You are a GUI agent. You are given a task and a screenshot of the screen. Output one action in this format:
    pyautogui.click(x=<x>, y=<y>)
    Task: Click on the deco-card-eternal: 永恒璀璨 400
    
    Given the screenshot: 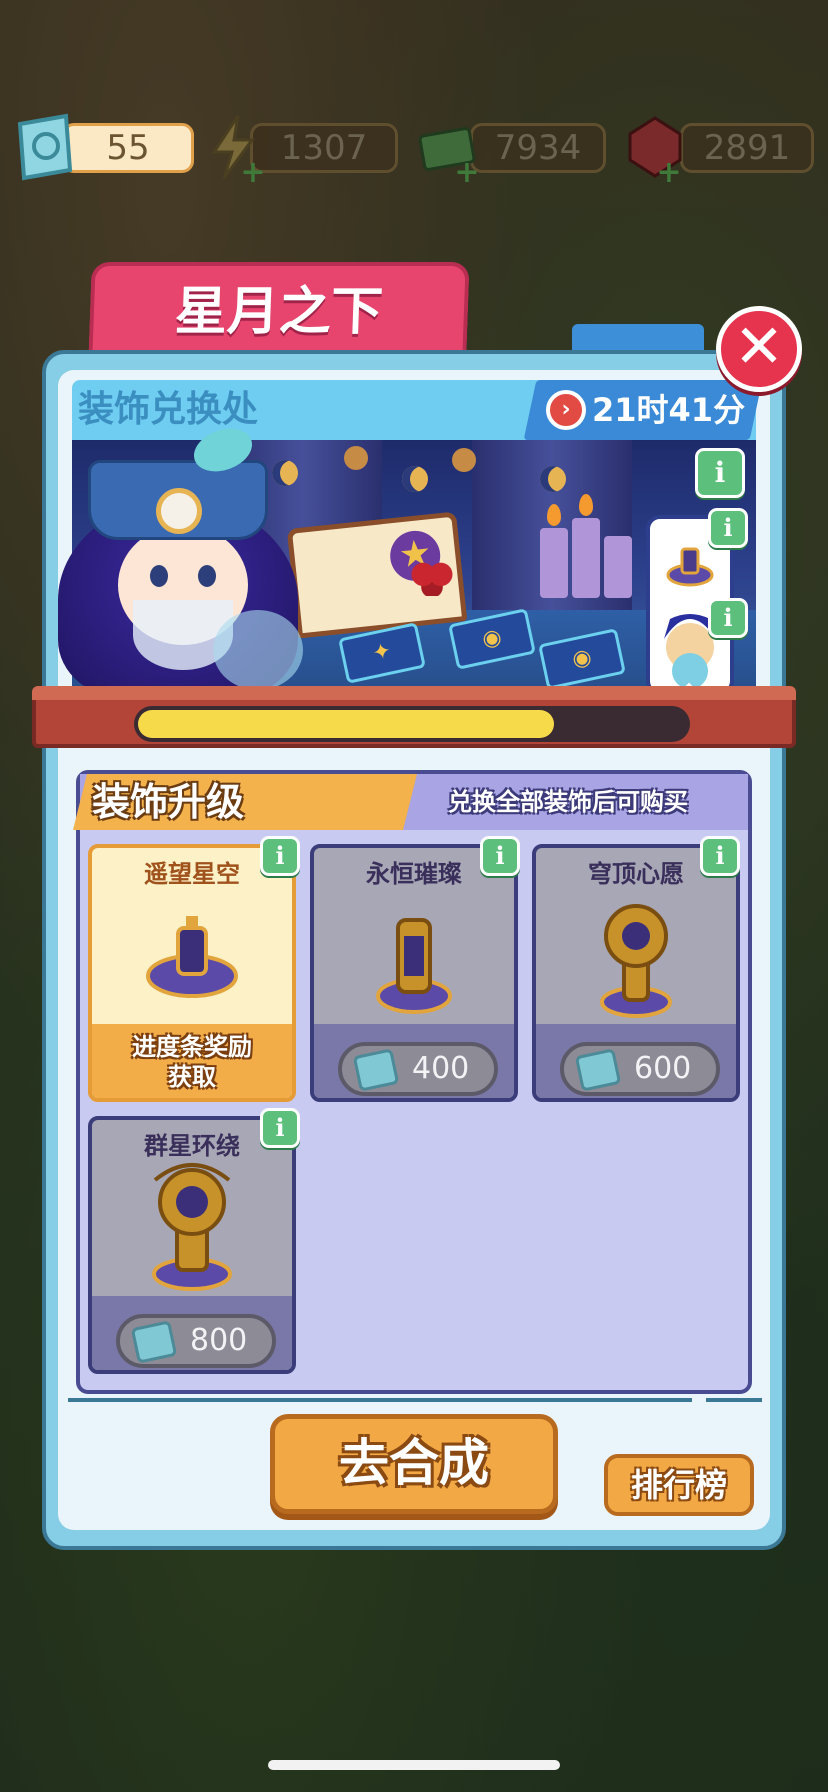 What is the action you would take?
    pyautogui.click(x=414, y=973)
    